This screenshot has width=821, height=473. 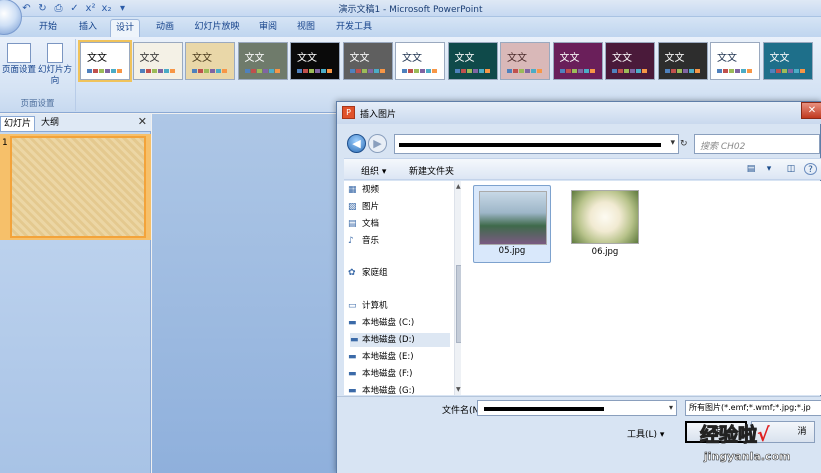 I want to click on file-type-filter: 所有图片(*.emf;*.wmf;*.jpg;*.jp, so click(x=753, y=408).